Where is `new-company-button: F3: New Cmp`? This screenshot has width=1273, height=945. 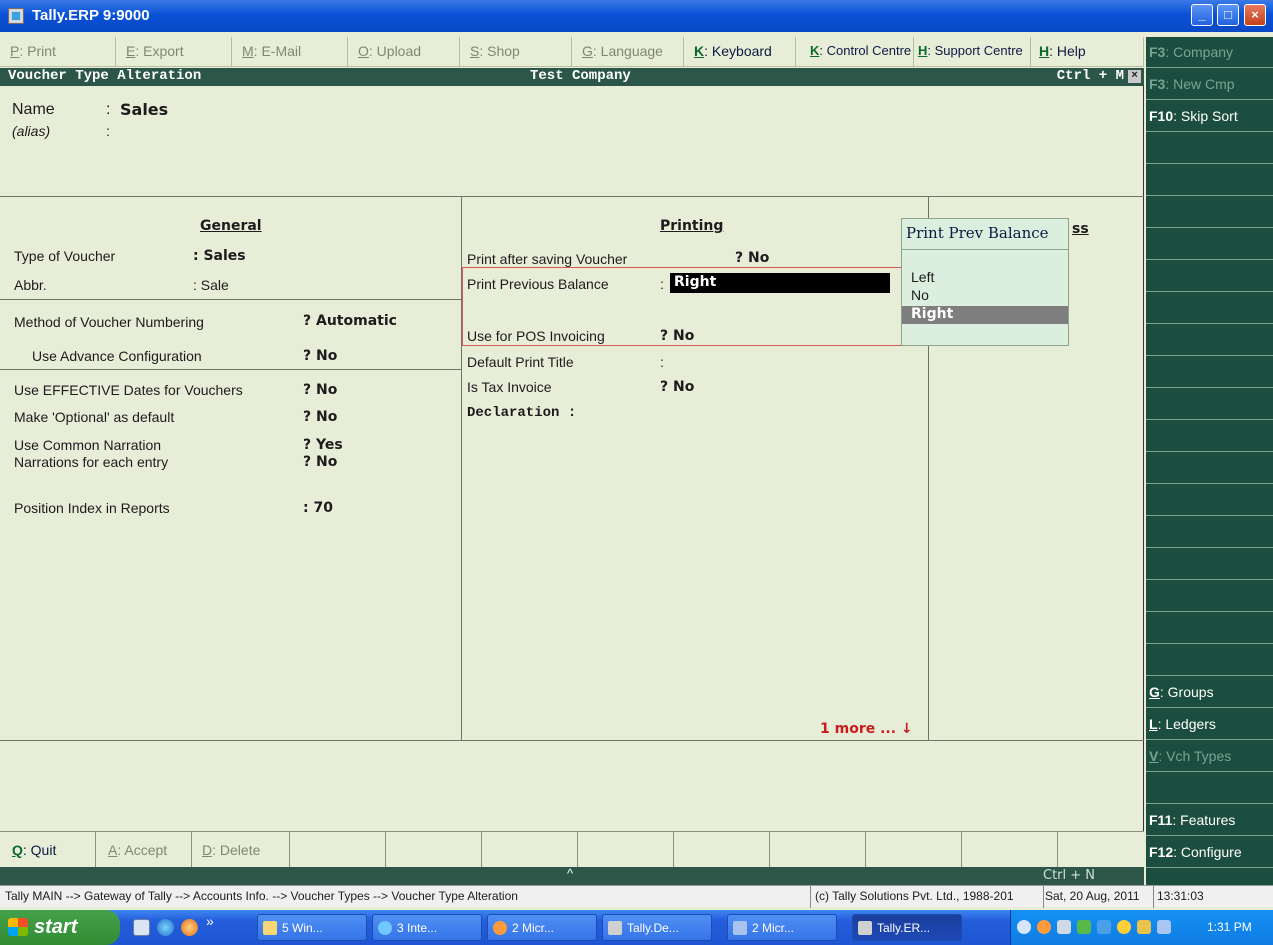
new-company-button: F3: New Cmp is located at coordinates (1209, 84).